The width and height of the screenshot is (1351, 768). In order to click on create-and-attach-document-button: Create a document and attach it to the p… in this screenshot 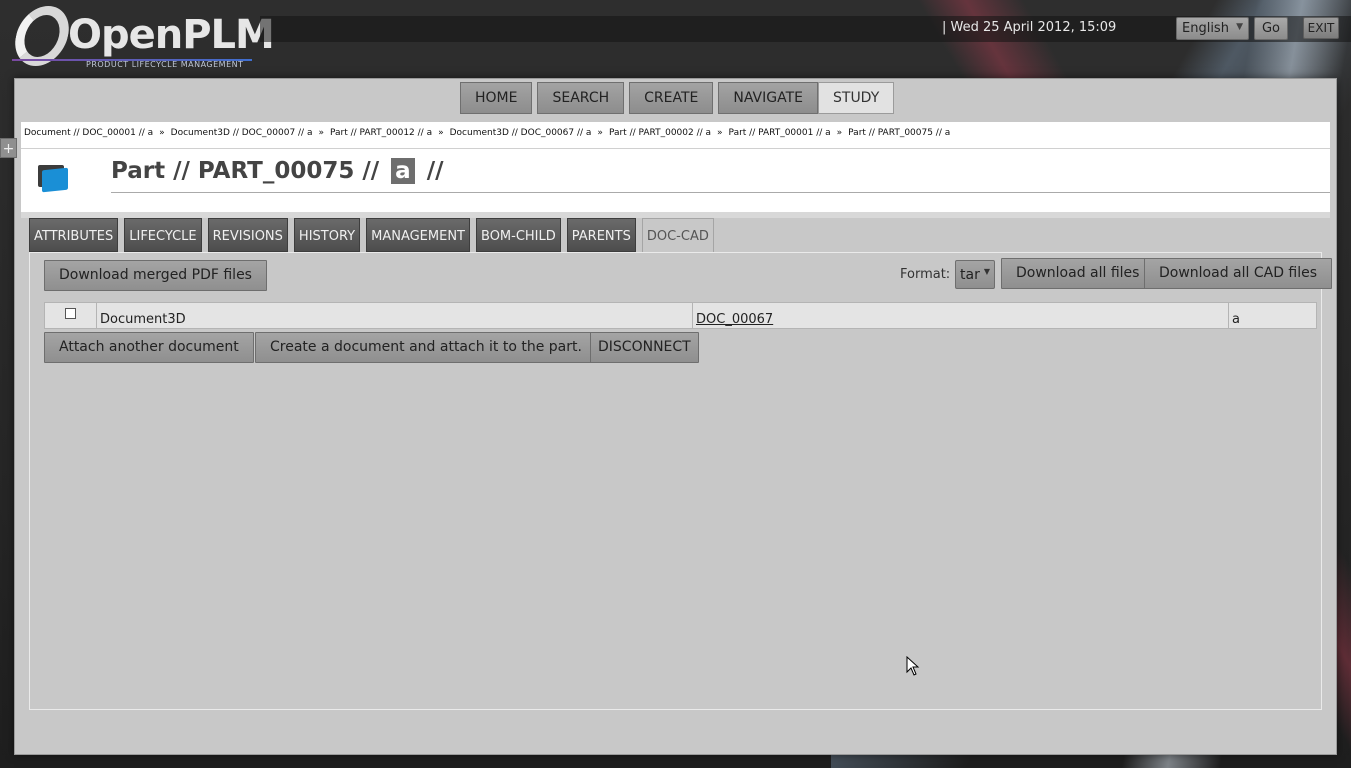, I will do `click(426, 347)`.